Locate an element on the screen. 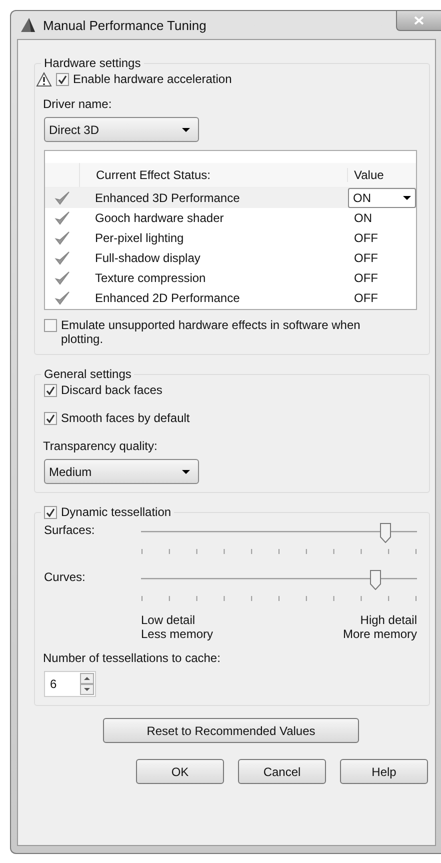  table-row: Enhanced 2D Performance OFF is located at coordinates (230, 298).